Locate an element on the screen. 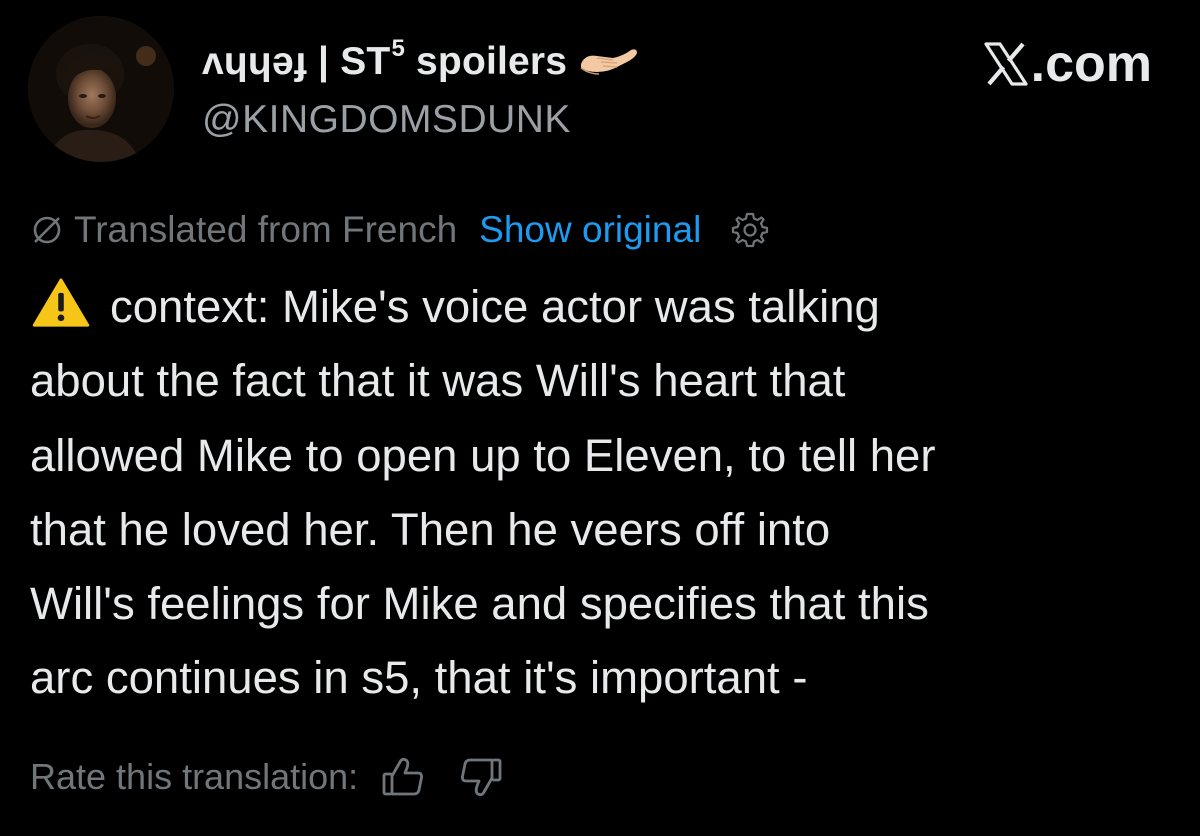 Image resolution: width=1200 pixels, height=836 pixels. x-logo-icon is located at coordinates (1006, 64).